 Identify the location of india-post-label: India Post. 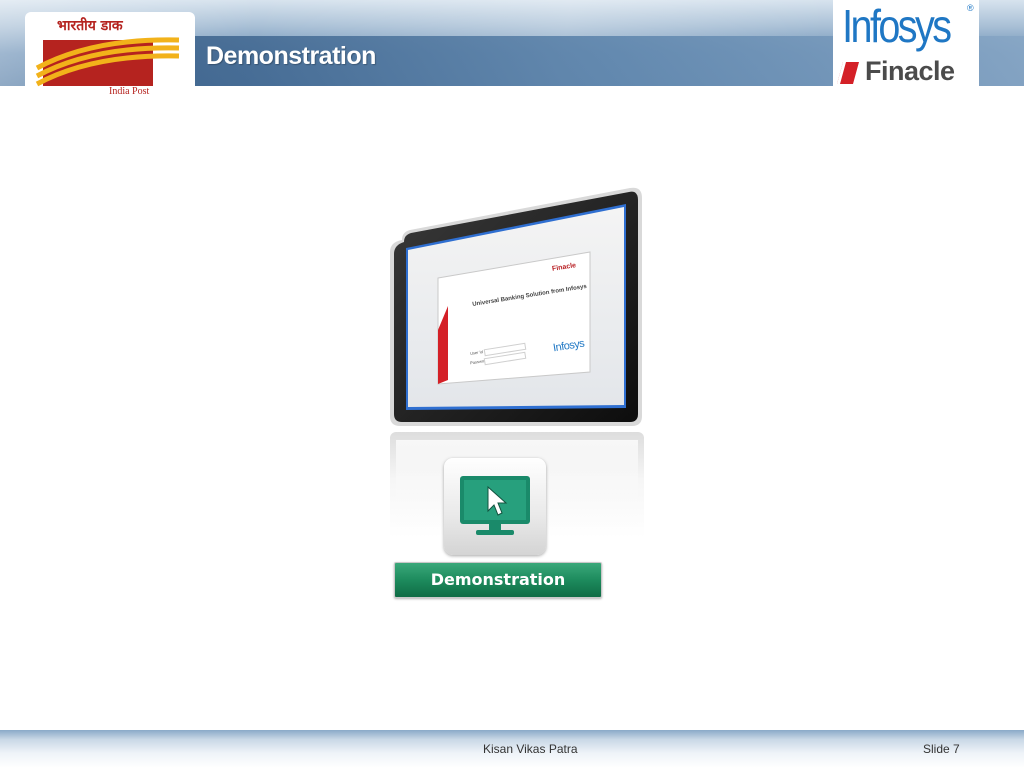
(129, 91).